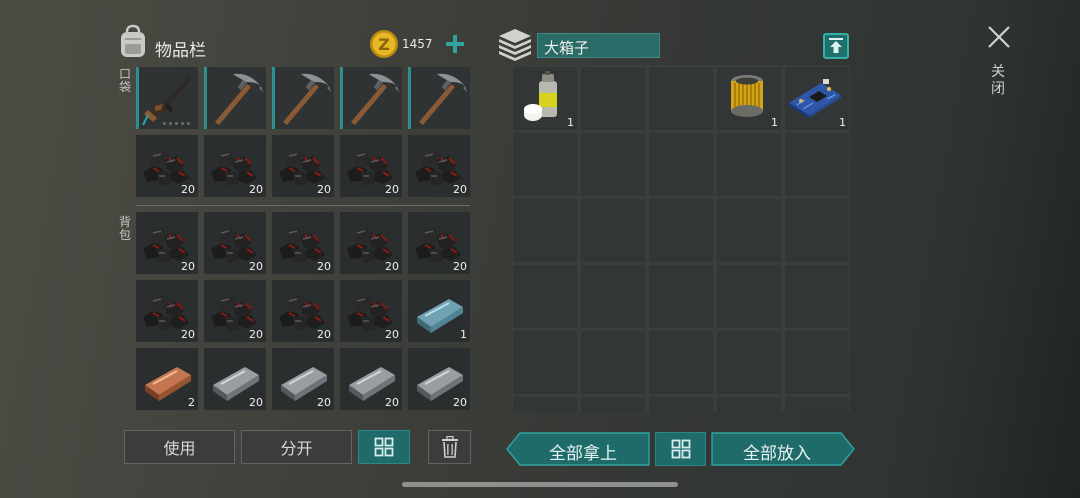 The height and width of the screenshot is (498, 1080). I want to click on backpack-slot: 1, so click(439, 311).